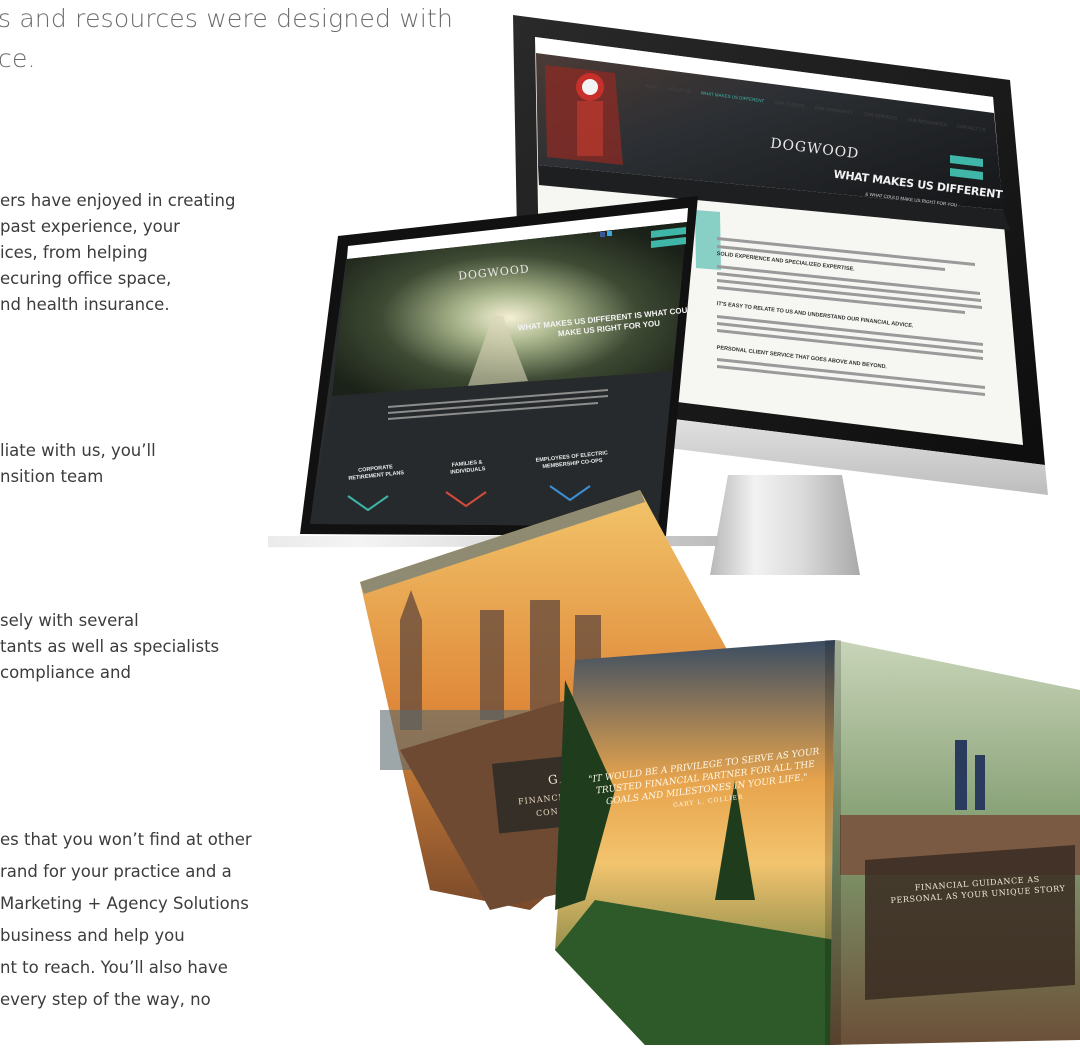 Image resolution: width=1080 pixels, height=1049 pixels. I want to click on para1-line: ers have enjoyed in creating, so click(118, 200).